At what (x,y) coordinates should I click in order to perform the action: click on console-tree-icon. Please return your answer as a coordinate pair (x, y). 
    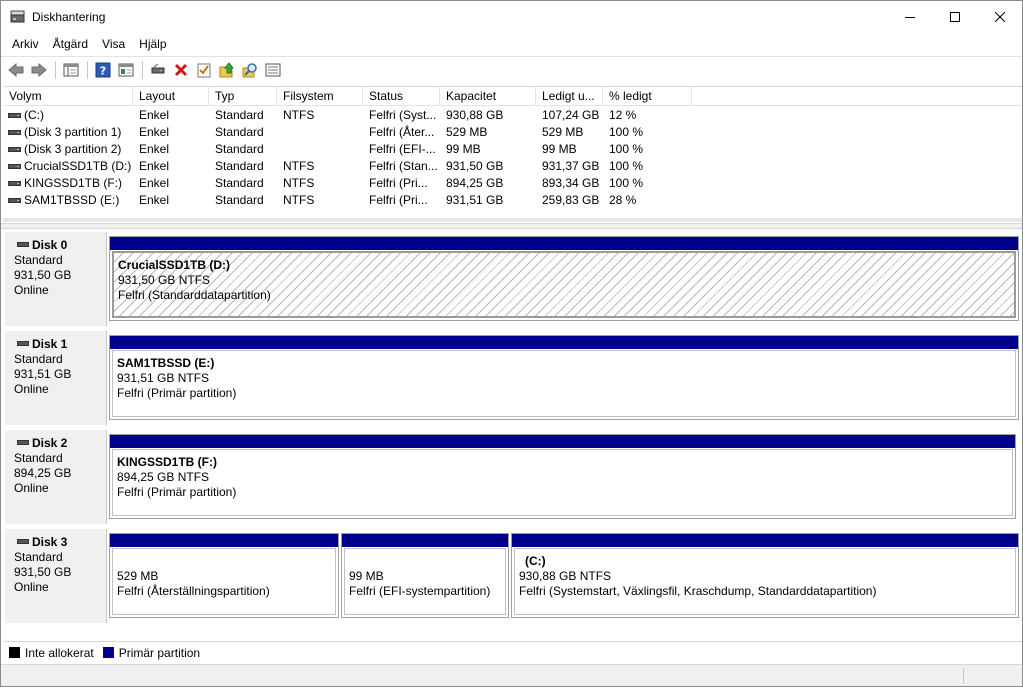
    Looking at the image, I should click on (71, 69).